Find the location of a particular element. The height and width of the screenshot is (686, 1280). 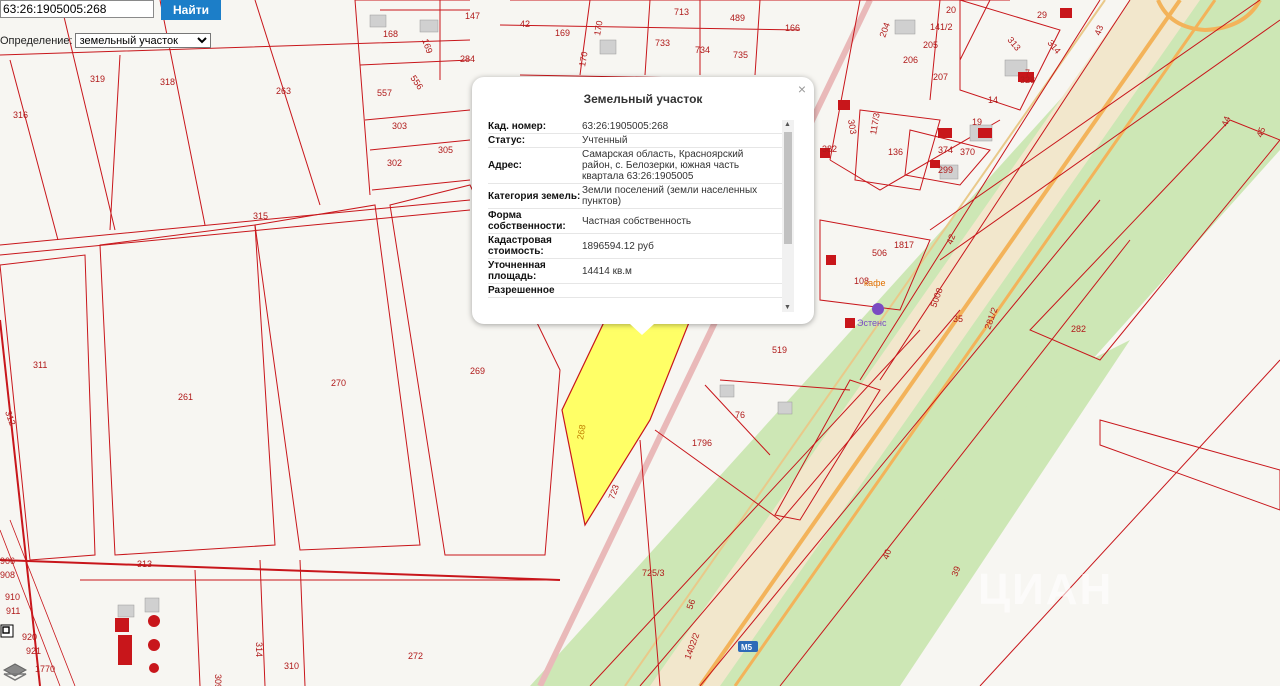

info-row: Разрешенное is located at coordinates (641, 291).